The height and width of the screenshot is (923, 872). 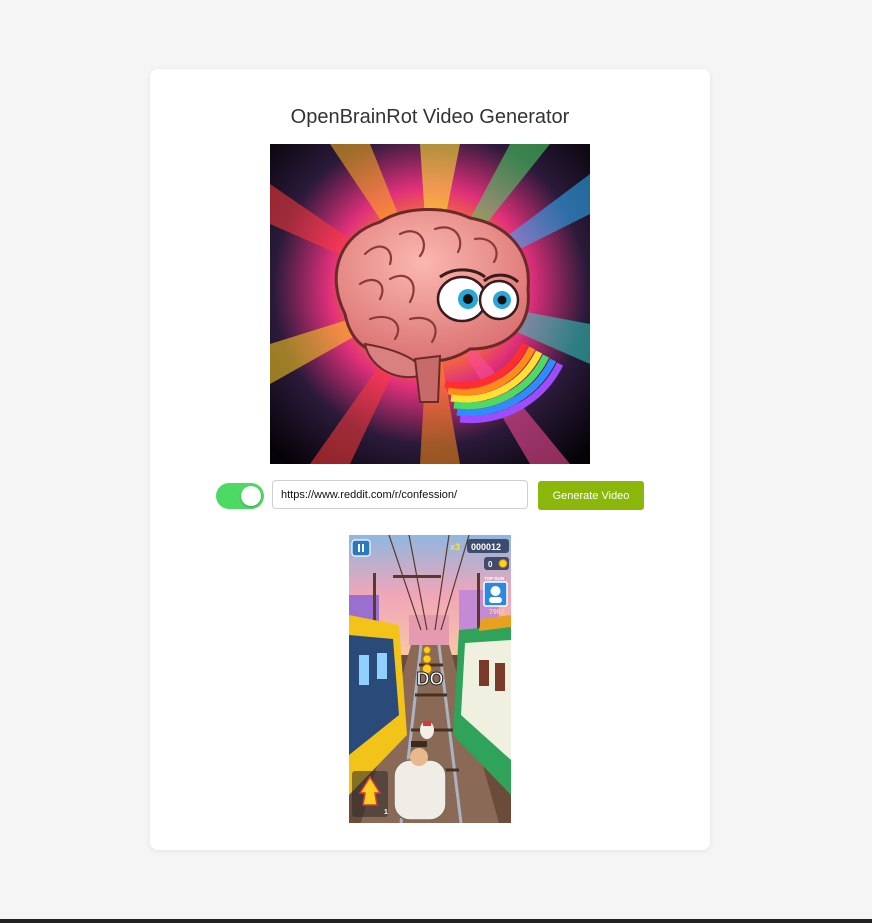 What do you see at coordinates (430, 304) in the screenshot?
I see `brain-logo-image` at bounding box center [430, 304].